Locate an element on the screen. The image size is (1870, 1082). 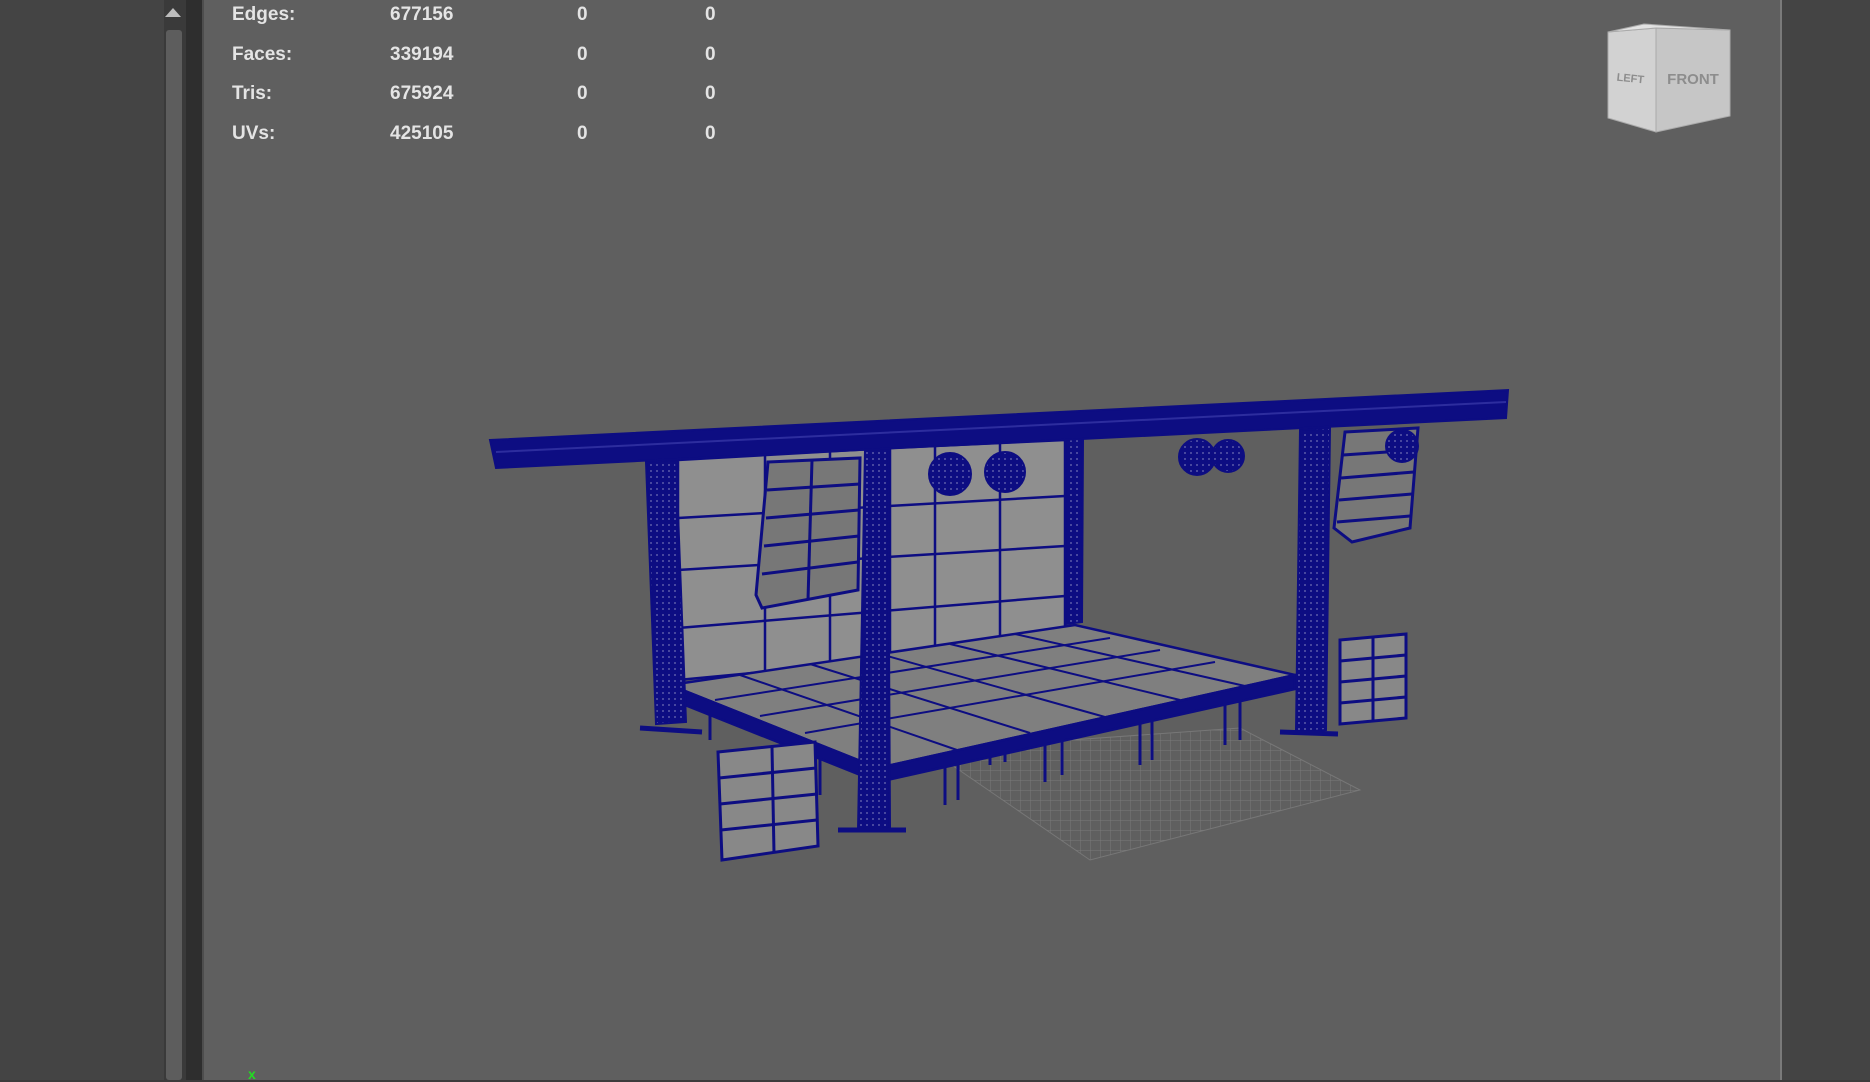
line-array-speaker-left is located at coordinates (808, 533).